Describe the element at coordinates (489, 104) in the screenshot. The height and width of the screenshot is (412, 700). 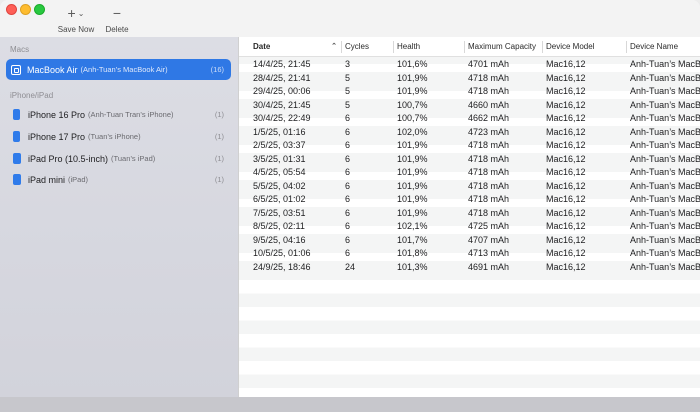
I see `capacity-cell: 4660 mAh` at that location.